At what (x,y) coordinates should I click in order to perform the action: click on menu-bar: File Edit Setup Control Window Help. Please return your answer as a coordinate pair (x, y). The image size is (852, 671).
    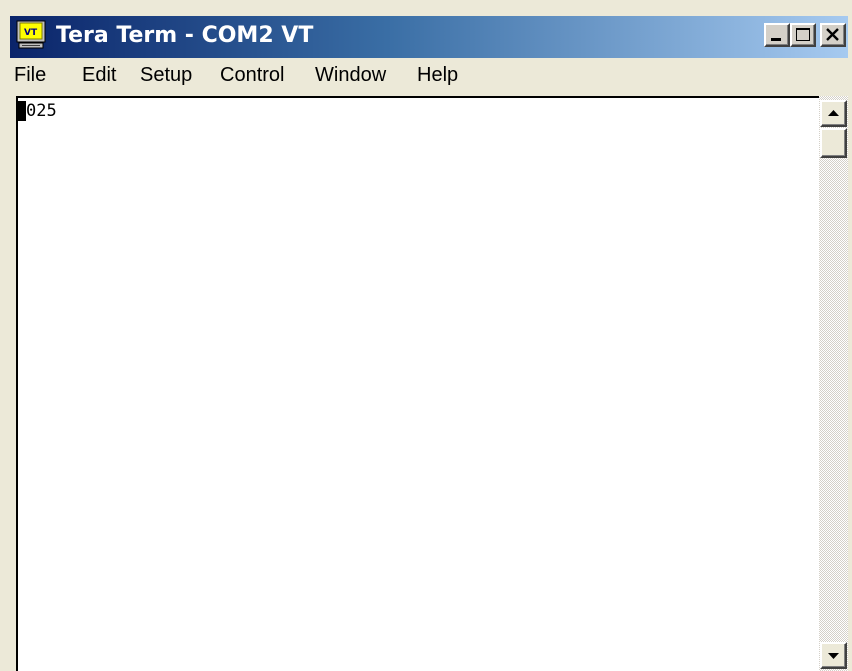
    Looking at the image, I should click on (429, 75).